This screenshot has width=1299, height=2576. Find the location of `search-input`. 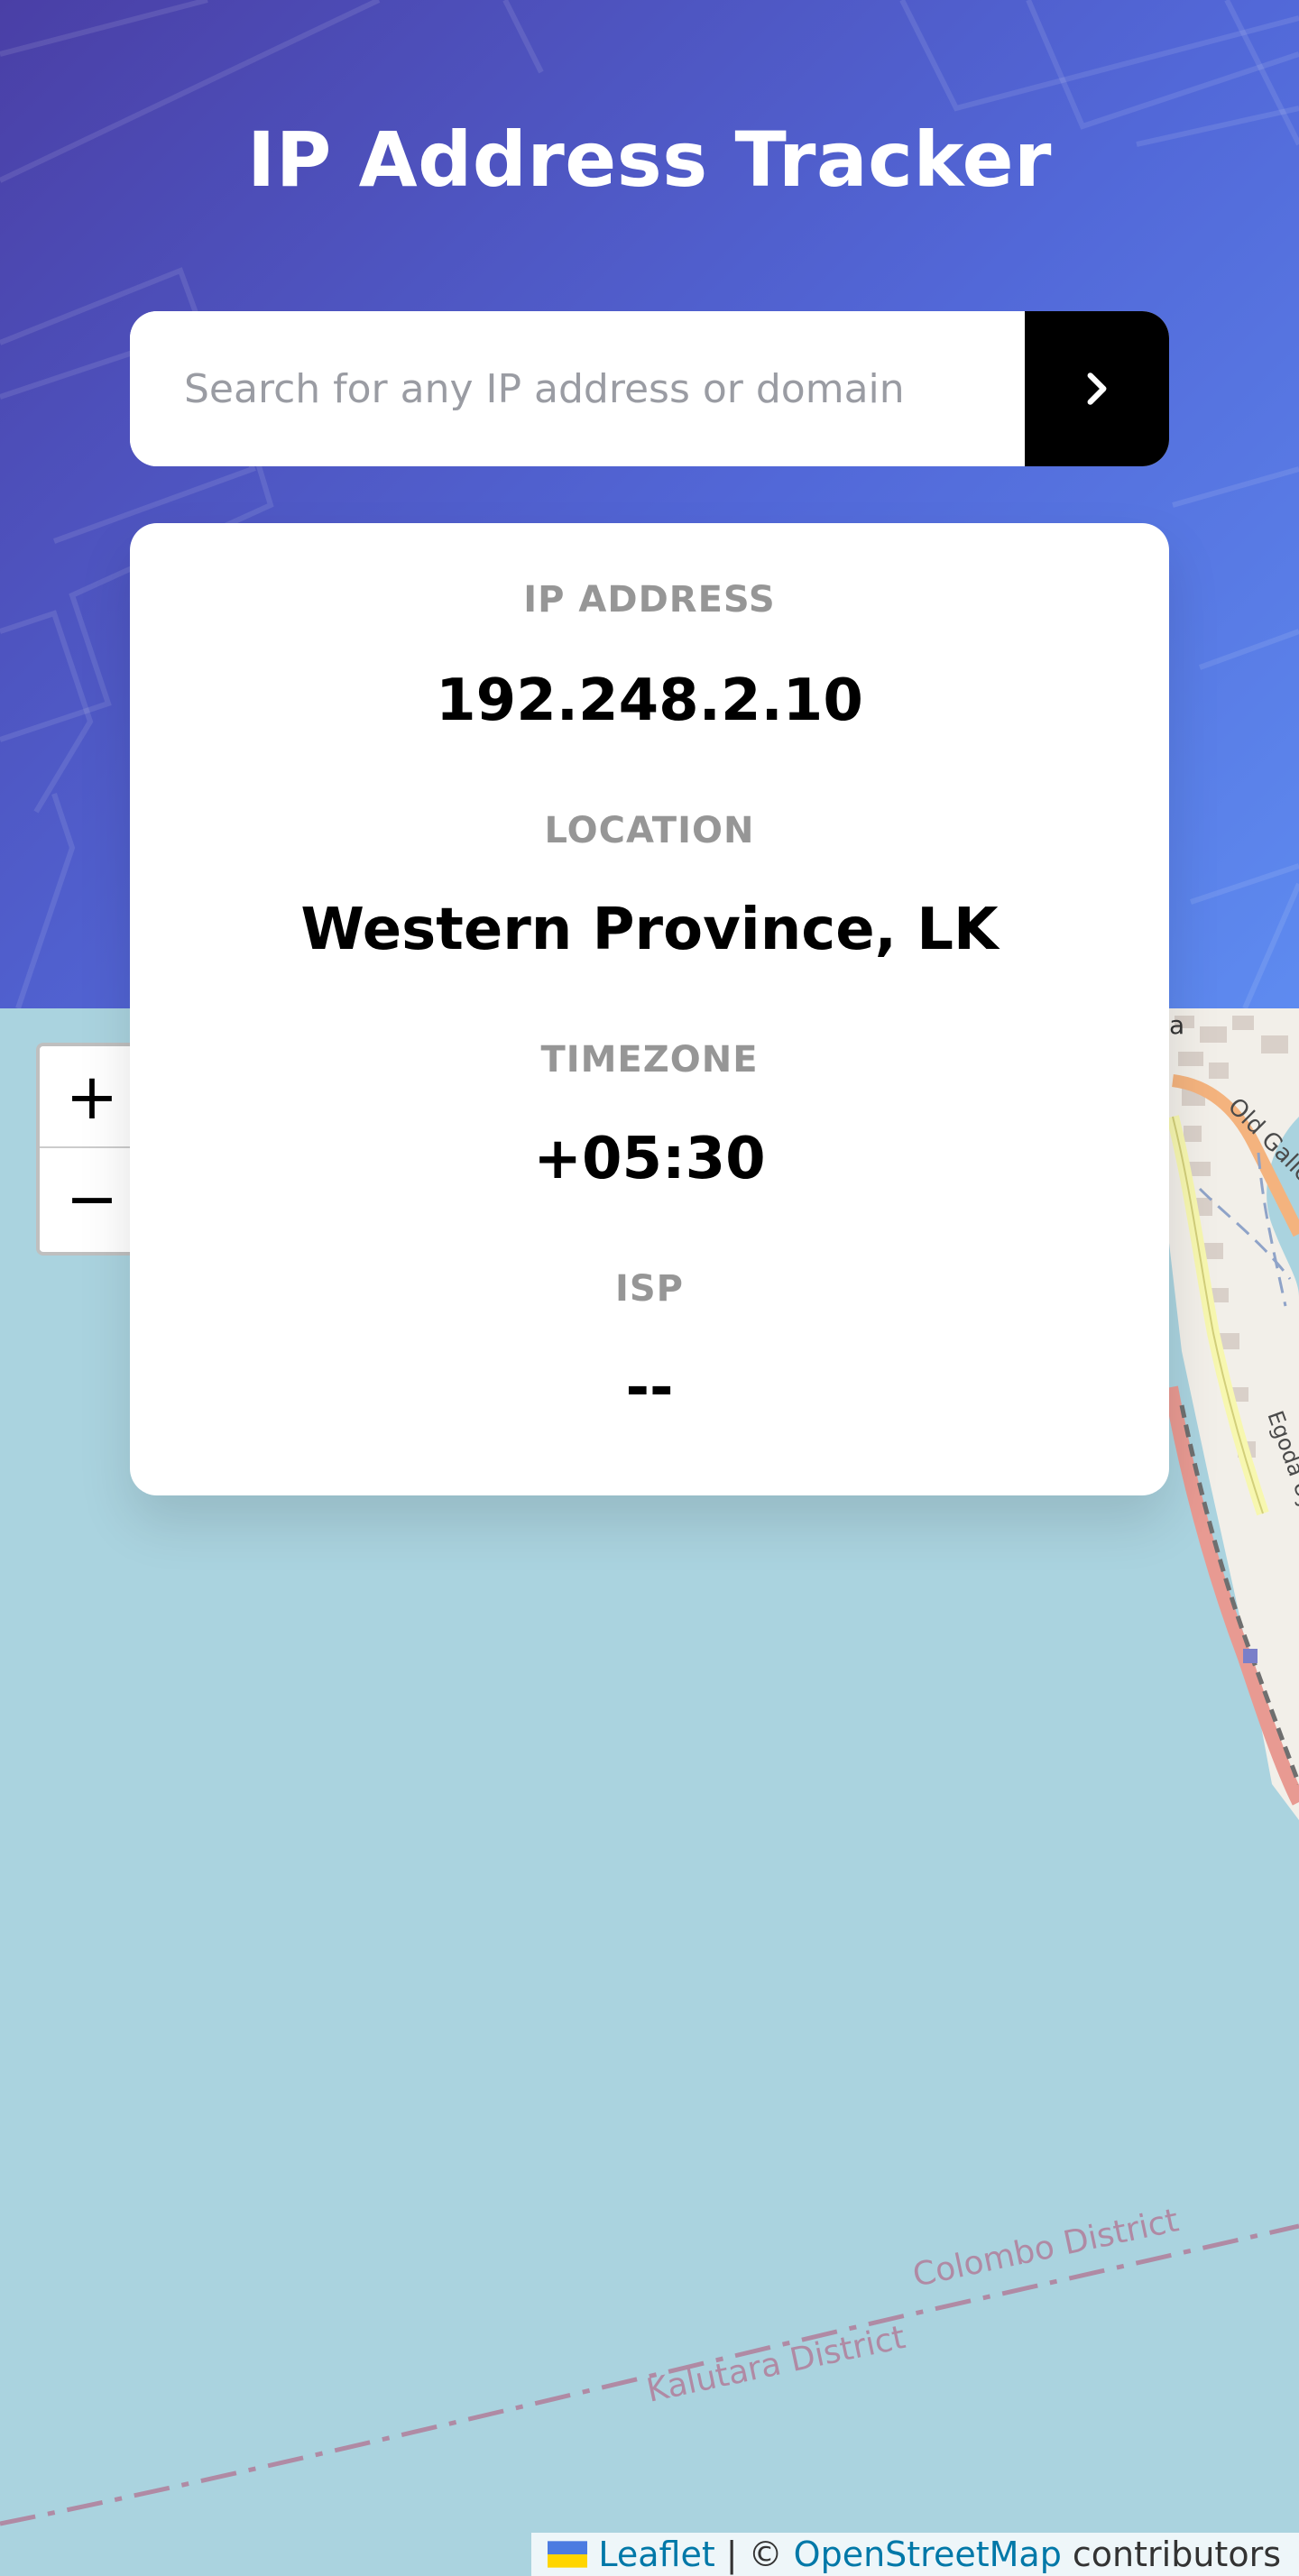

search-input is located at coordinates (577, 389).